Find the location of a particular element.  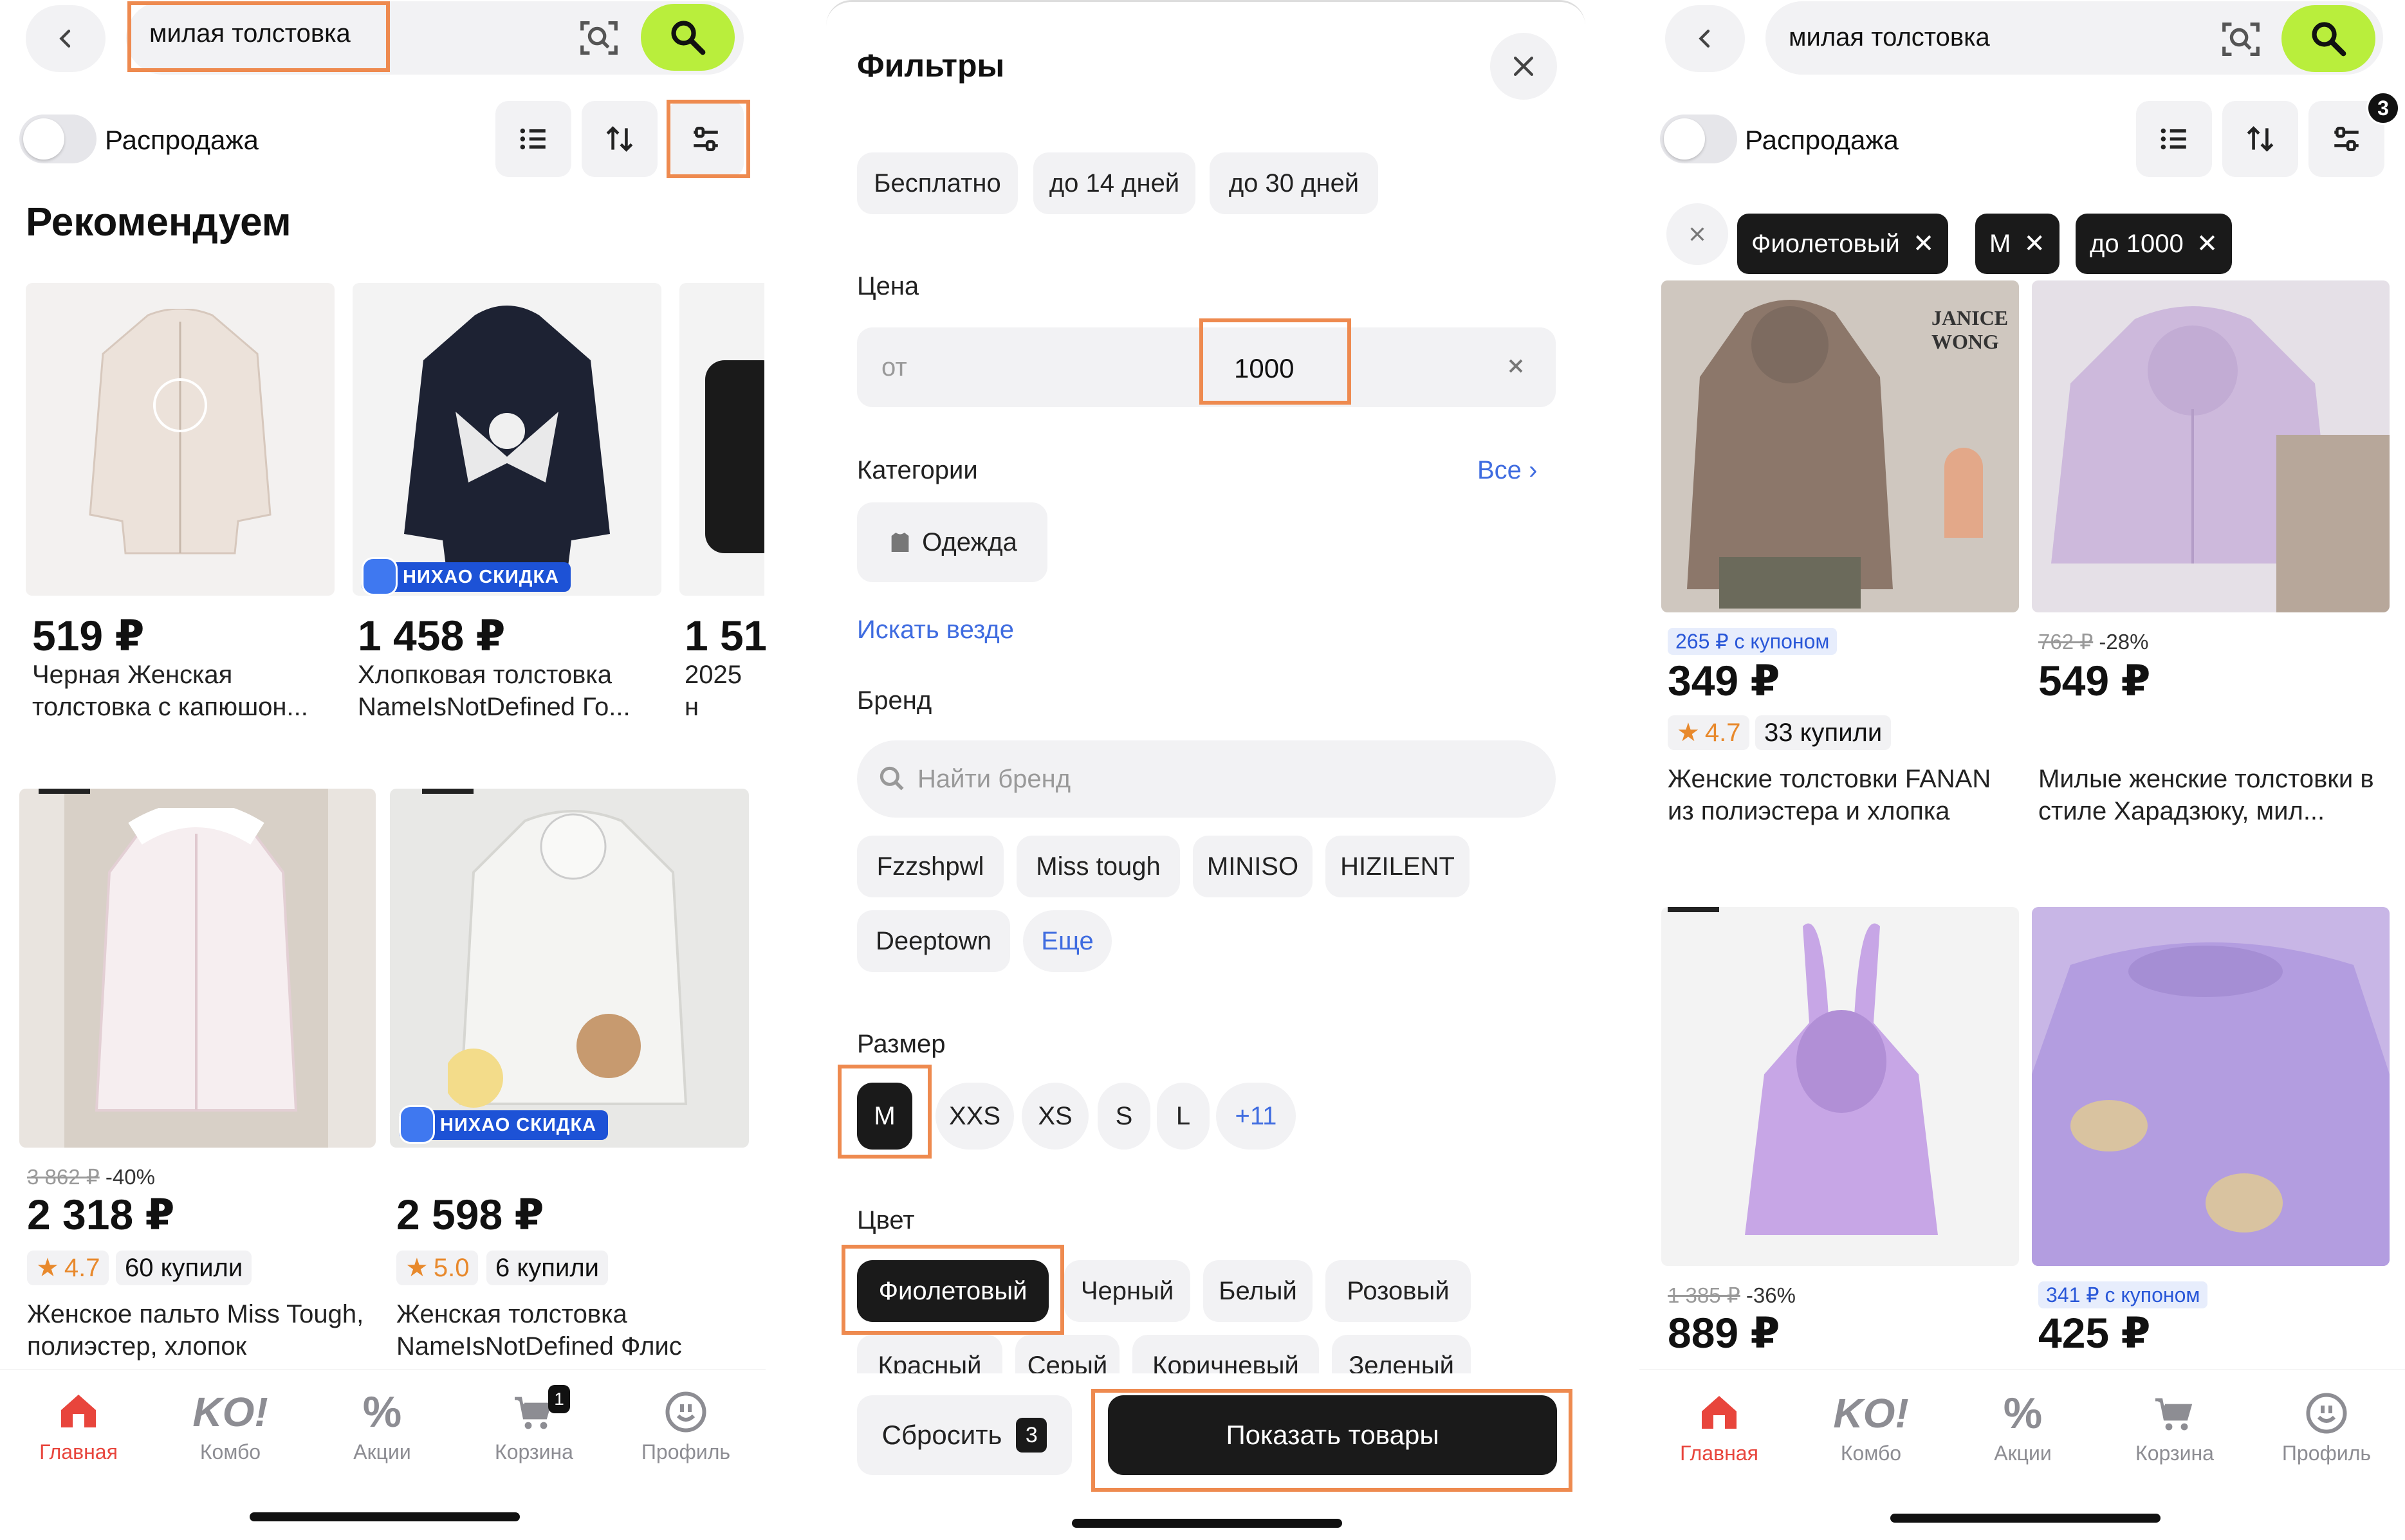

search-everywhere-link: Искать везде is located at coordinates (935, 630).